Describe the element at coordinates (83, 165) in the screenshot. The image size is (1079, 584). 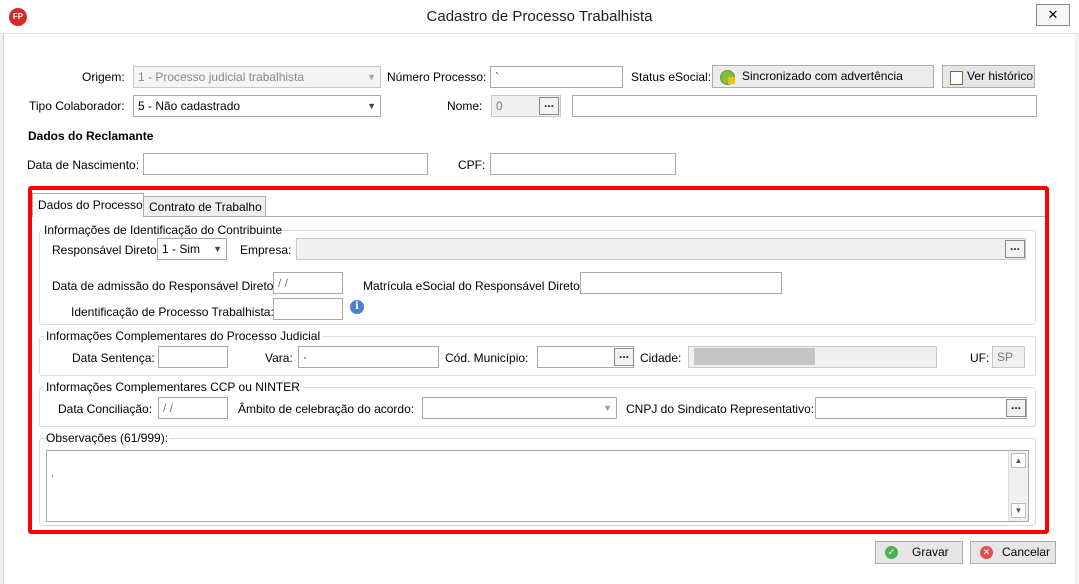
I see `data-nascimento-label: Data de Nascimento:` at that location.